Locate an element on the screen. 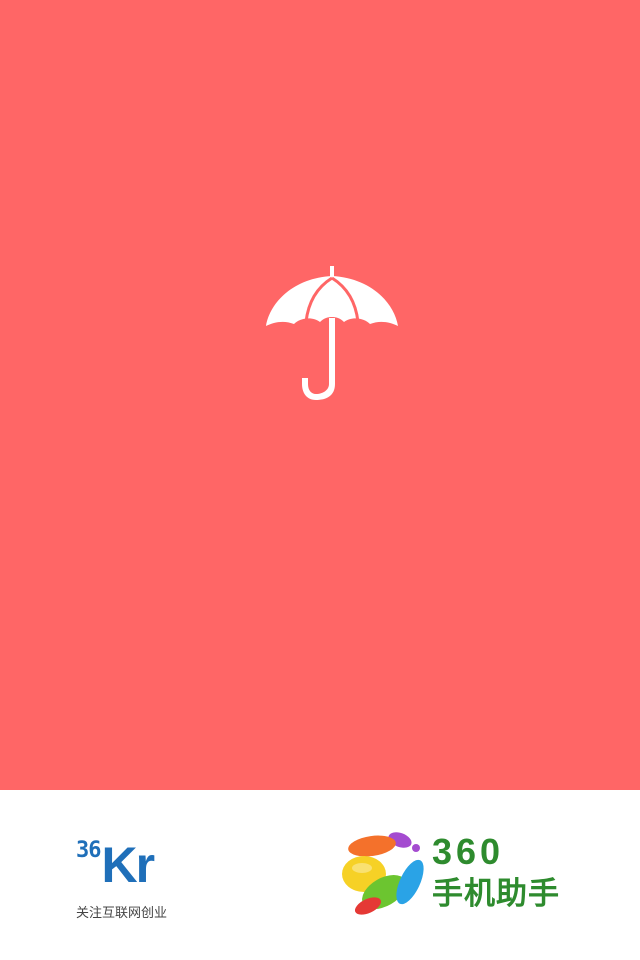  360-colorful-ball-icon is located at coordinates (383, 873).